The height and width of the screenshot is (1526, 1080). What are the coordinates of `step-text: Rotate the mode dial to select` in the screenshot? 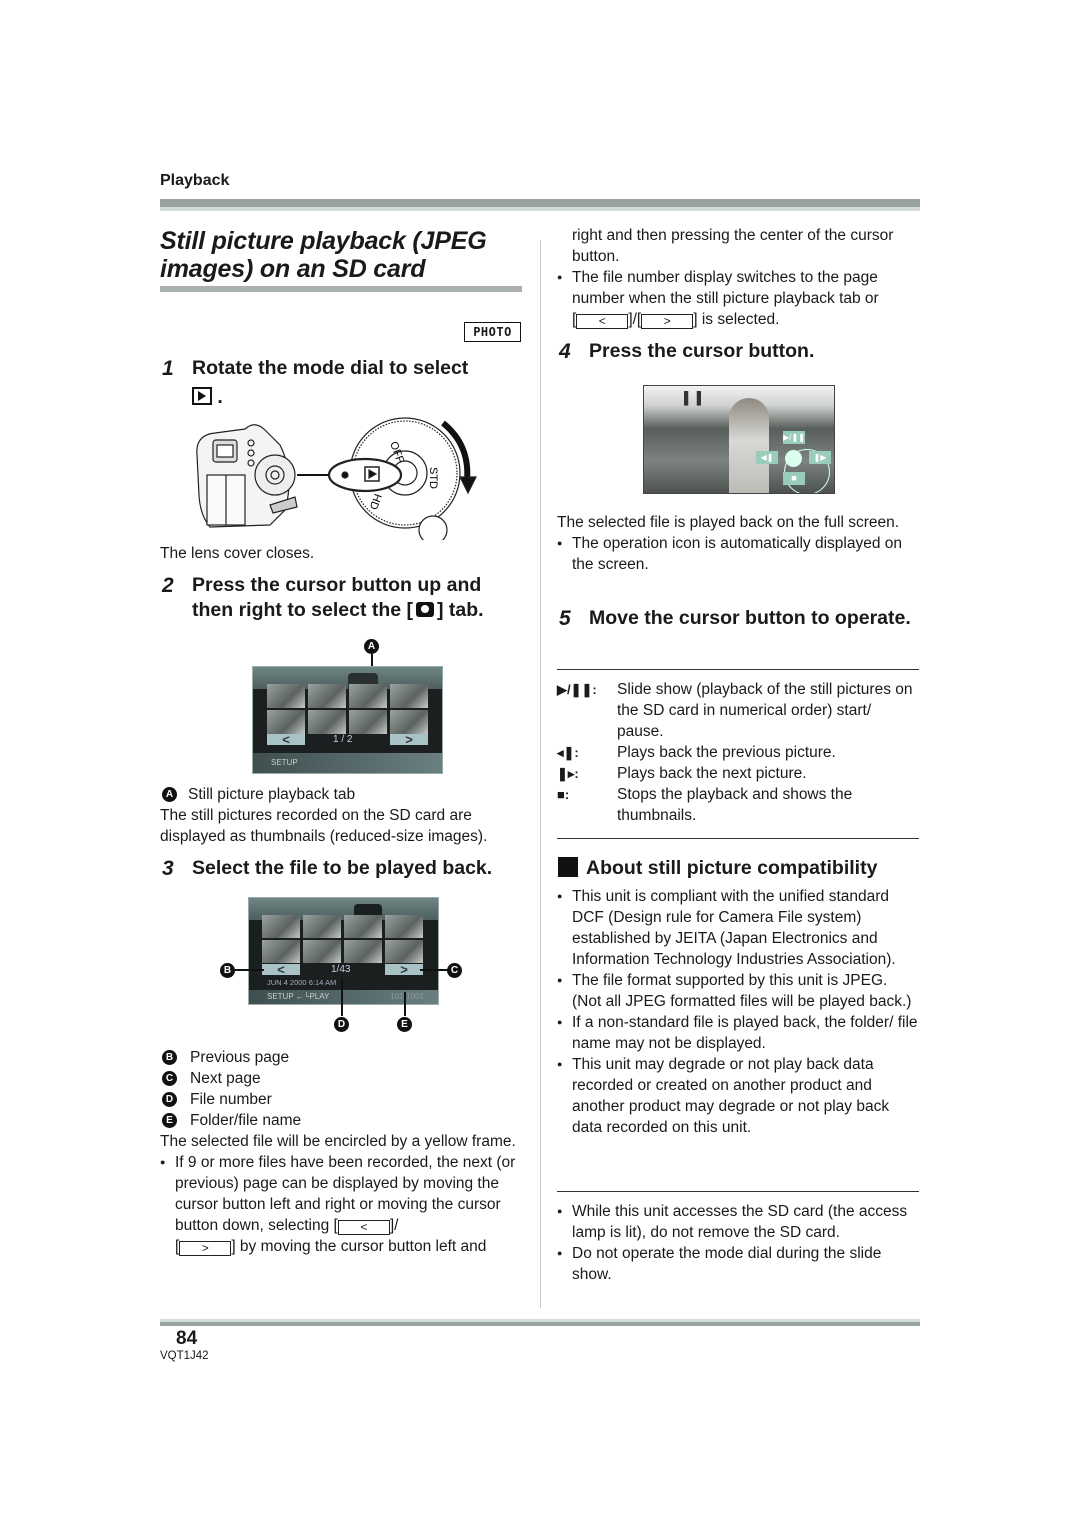 It's located at (330, 368).